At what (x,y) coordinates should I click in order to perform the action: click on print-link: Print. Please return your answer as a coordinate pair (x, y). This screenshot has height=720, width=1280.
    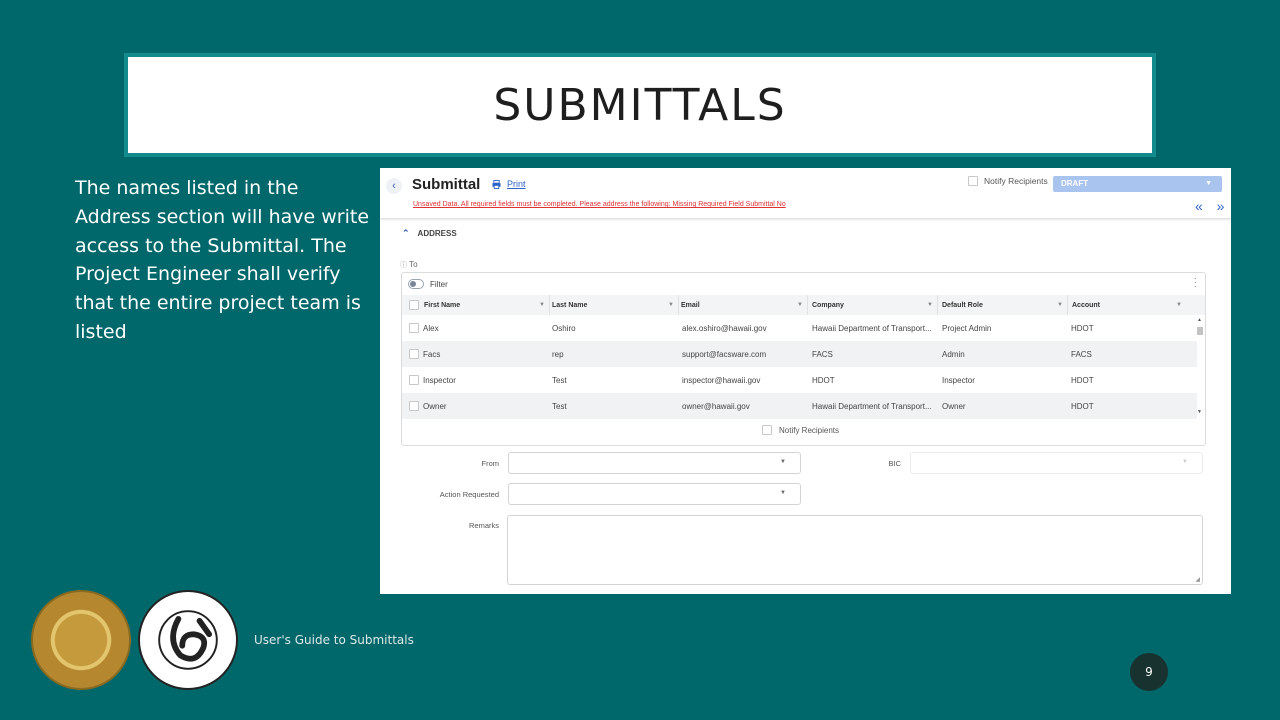
    Looking at the image, I should click on (509, 184).